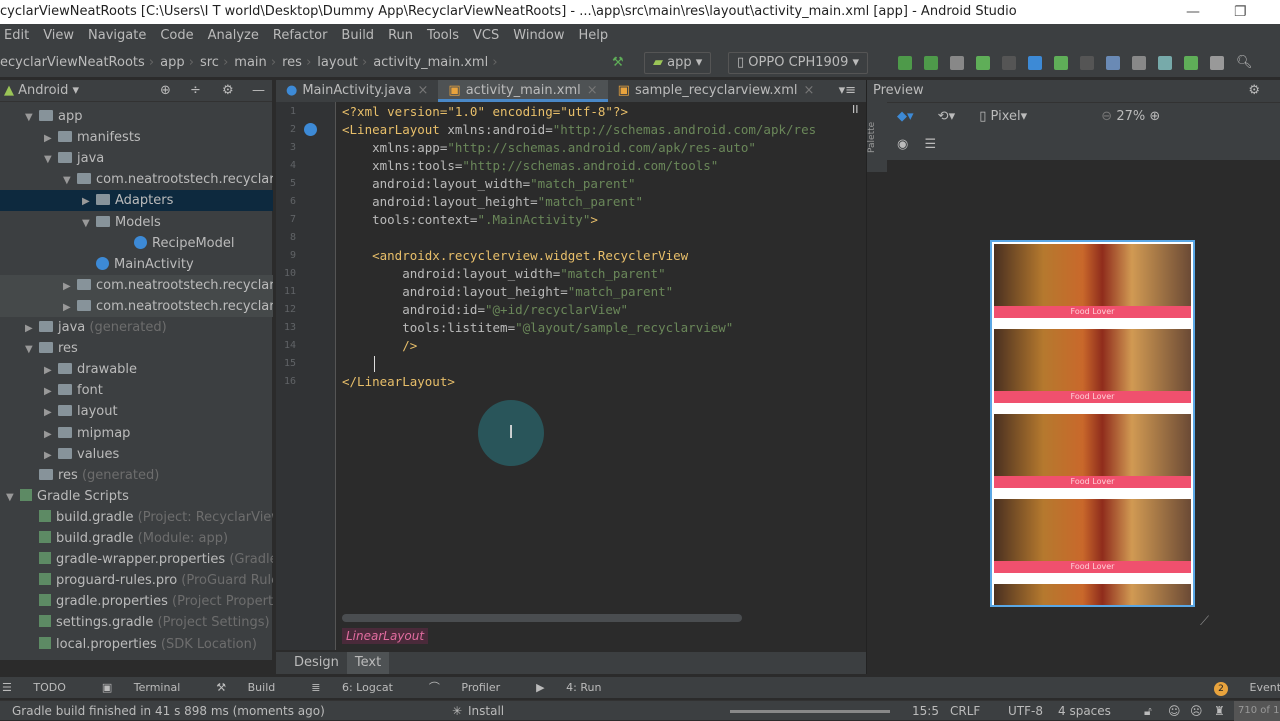 The width and height of the screenshot is (1280, 721). What do you see at coordinates (342, 63) in the screenshot?
I see `breadcrumb-item: layout` at bounding box center [342, 63].